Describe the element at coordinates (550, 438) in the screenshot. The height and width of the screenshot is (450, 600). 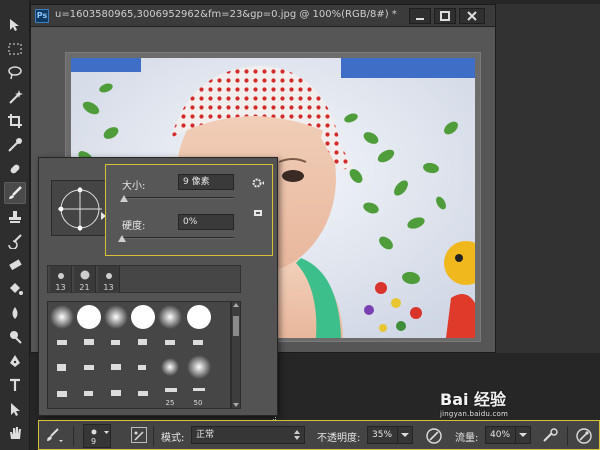
I see `airbrush-icon` at that location.